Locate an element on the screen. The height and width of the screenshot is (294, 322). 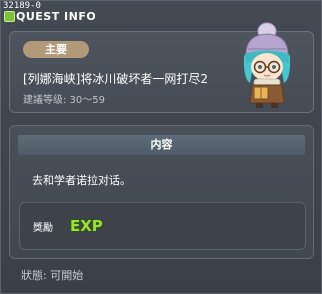
quest-category-tag: 主要 is located at coordinates (56, 49).